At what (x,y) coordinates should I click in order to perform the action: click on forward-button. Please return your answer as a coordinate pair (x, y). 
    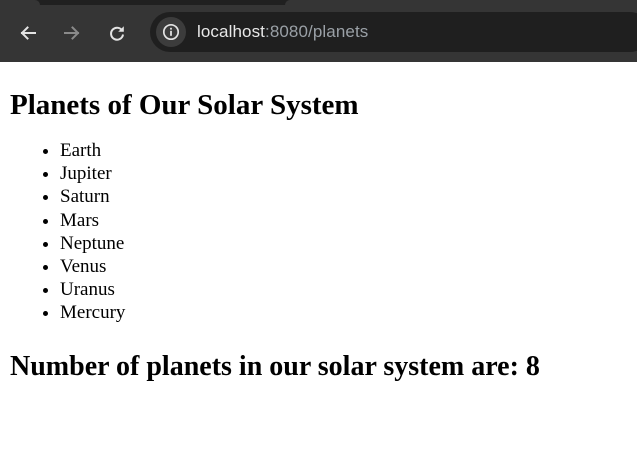
    Looking at the image, I should click on (72, 33).